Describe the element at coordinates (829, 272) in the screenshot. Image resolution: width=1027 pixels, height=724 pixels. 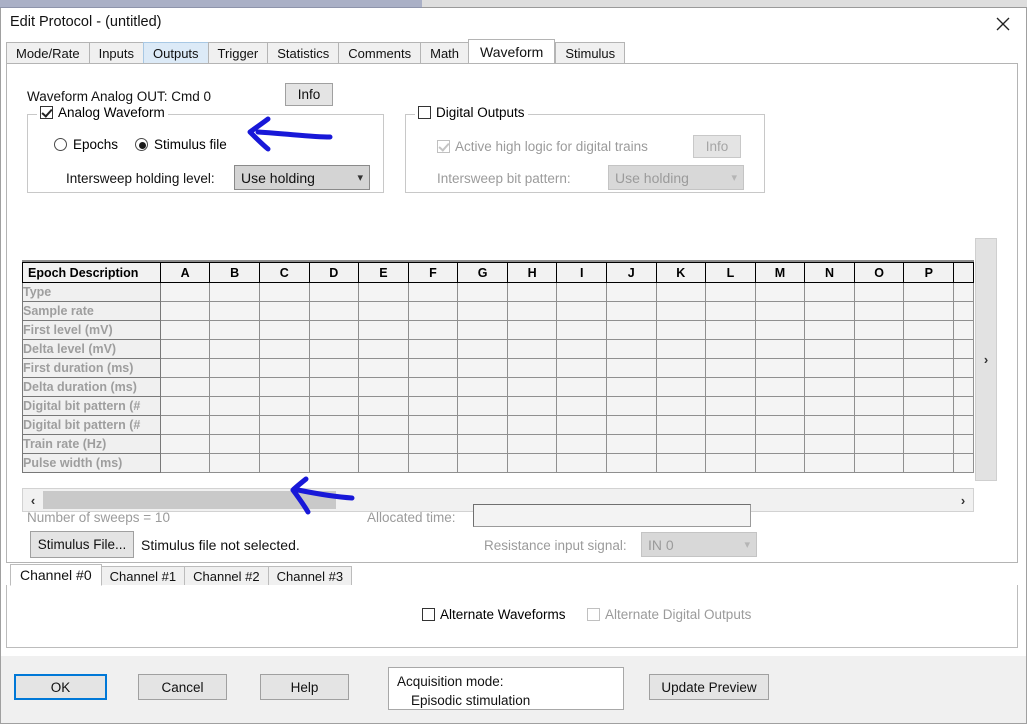
I see `column-header-n: N` at that location.